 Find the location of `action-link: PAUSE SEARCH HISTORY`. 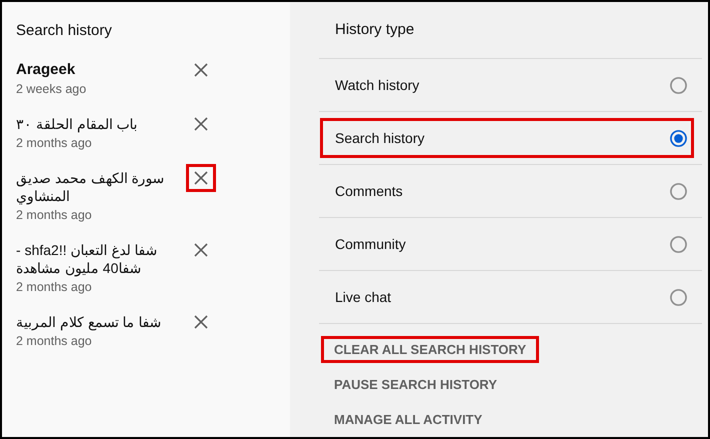

action-link: PAUSE SEARCH HISTORY is located at coordinates (415, 384).